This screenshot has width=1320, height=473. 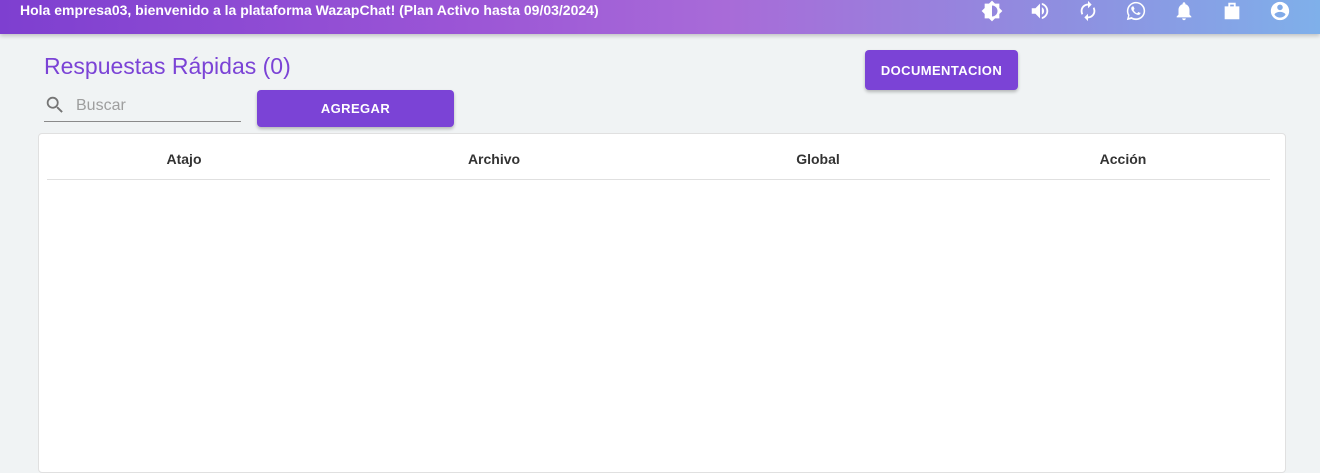 I want to click on add-quick-reply-button: AGREGAR, so click(x=355, y=108).